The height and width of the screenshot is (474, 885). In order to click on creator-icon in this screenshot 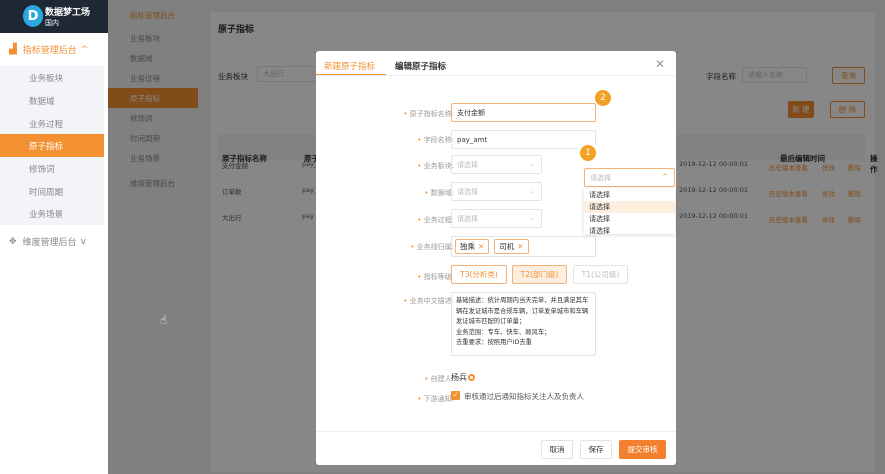, I will do `click(471, 377)`.